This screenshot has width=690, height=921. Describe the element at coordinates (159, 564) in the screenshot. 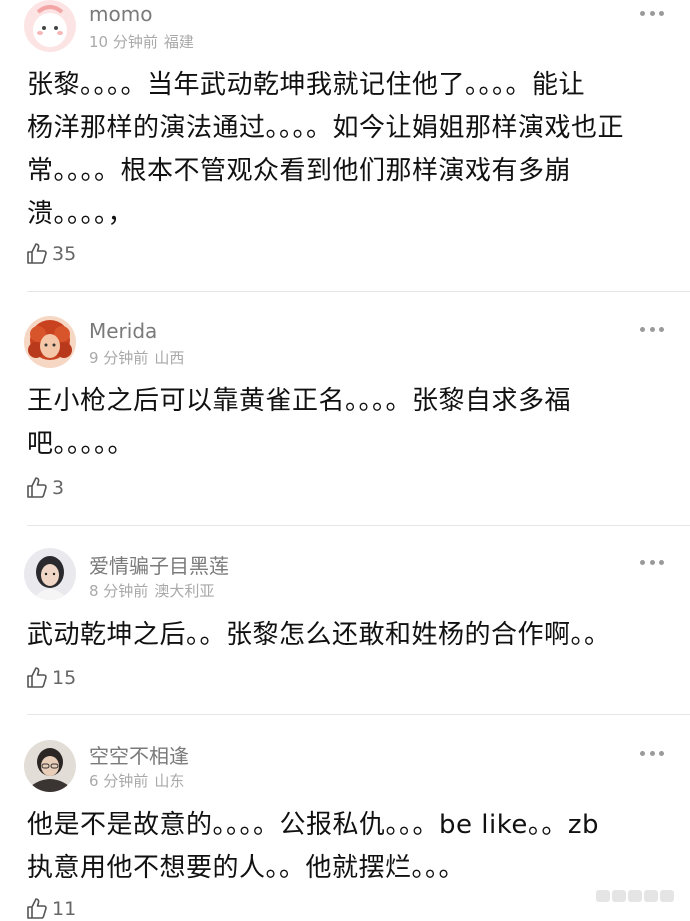

I see `username: 爱情骗子目黑莲` at that location.